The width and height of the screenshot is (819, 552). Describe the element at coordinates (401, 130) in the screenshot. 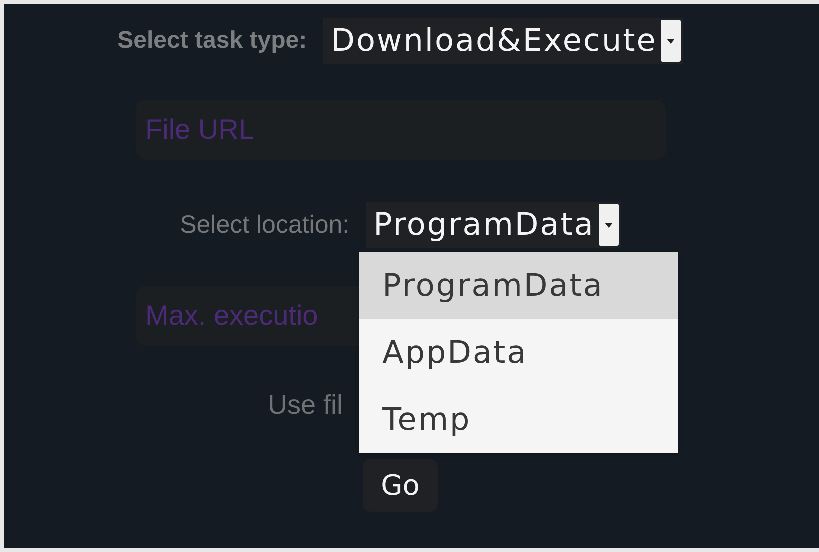

I see `file-url-field: File URL` at that location.